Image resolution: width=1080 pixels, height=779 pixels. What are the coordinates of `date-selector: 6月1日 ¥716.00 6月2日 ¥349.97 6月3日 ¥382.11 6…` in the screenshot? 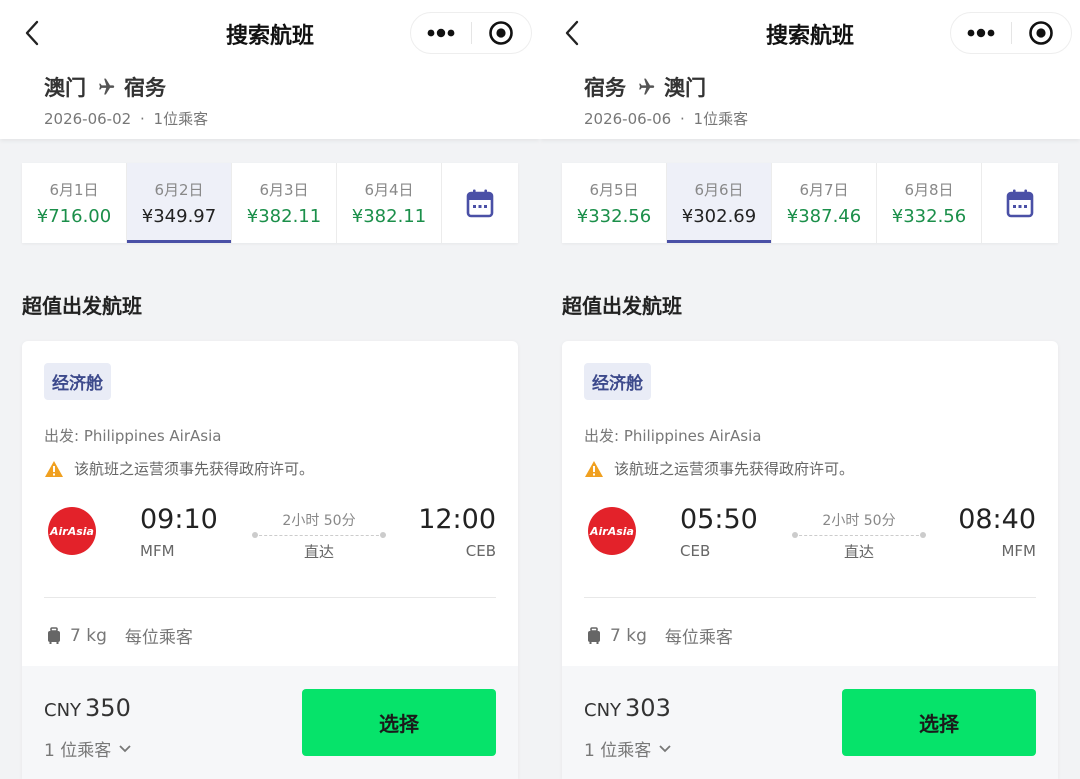 It's located at (270, 203).